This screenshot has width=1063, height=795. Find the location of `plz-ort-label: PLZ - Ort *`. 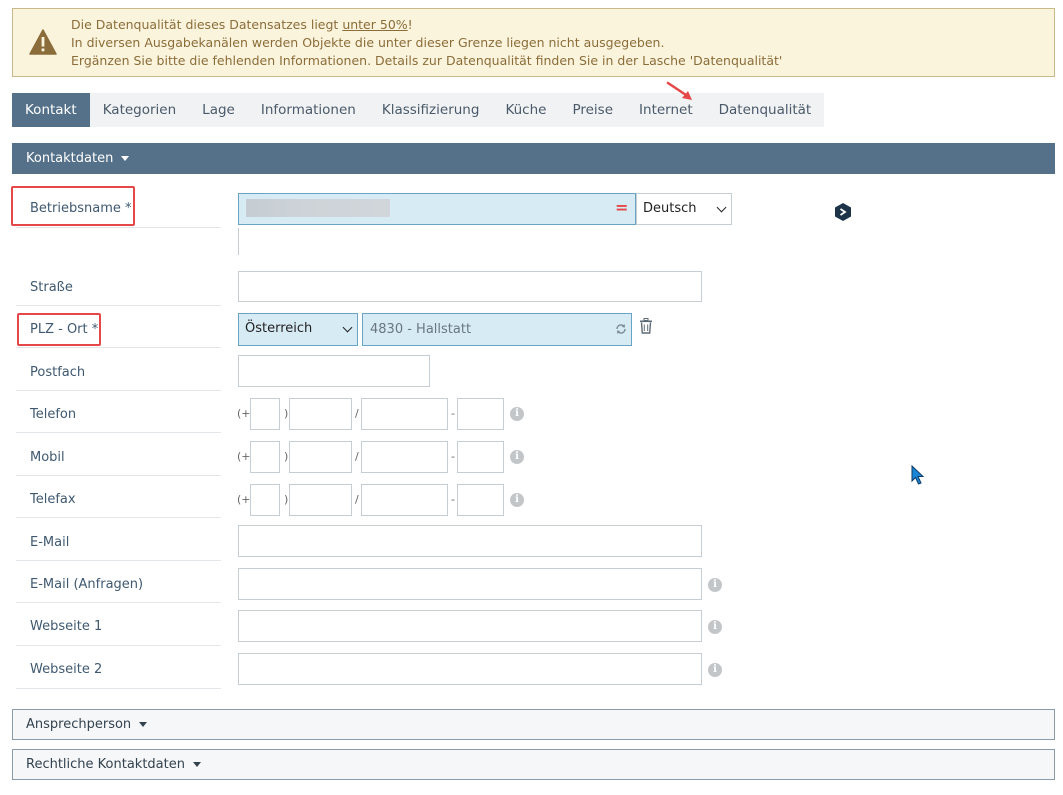

plz-ort-label: PLZ - Ort * is located at coordinates (64, 329).